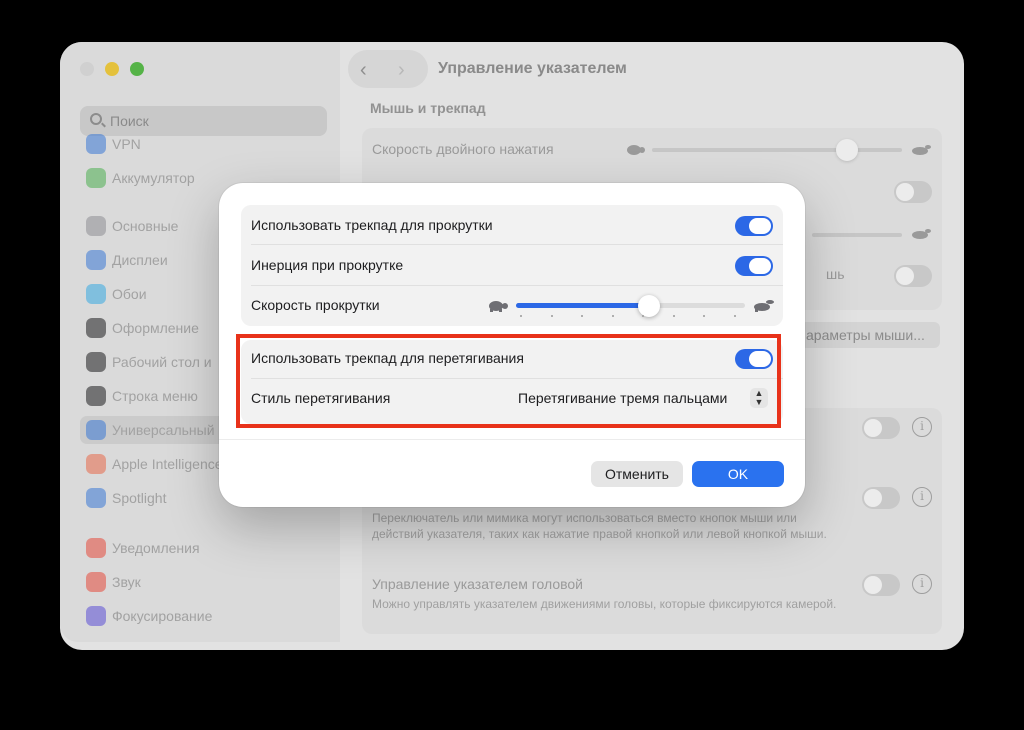 This screenshot has height=730, width=1024. What do you see at coordinates (96, 498) in the screenshot?
I see `spotlight-icon` at bounding box center [96, 498].